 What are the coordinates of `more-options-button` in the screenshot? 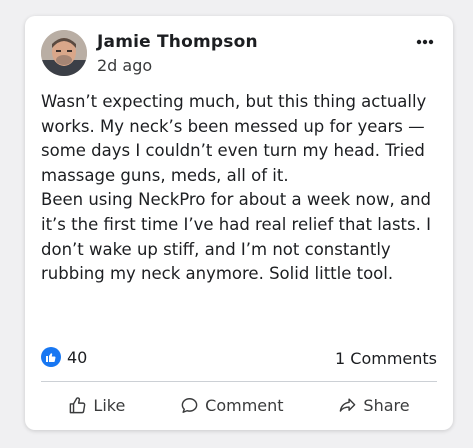 It's located at (425, 42).